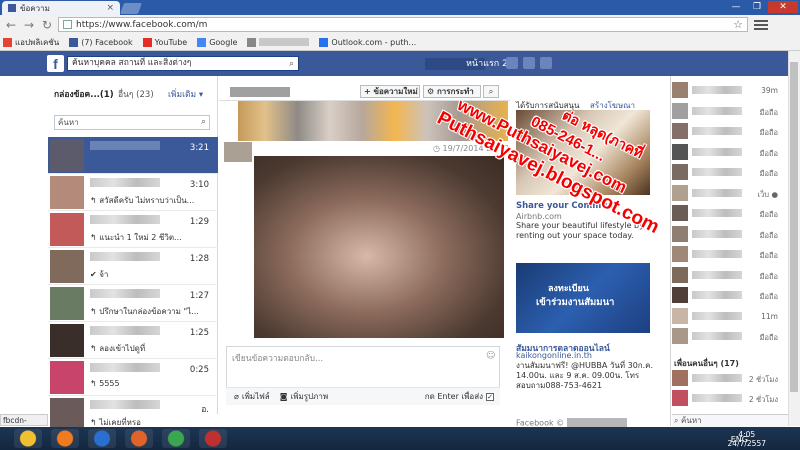 The width and height of the screenshot is (800, 450). I want to click on add-file-button: ⌀ เพิ่มไฟล์, so click(252, 396).